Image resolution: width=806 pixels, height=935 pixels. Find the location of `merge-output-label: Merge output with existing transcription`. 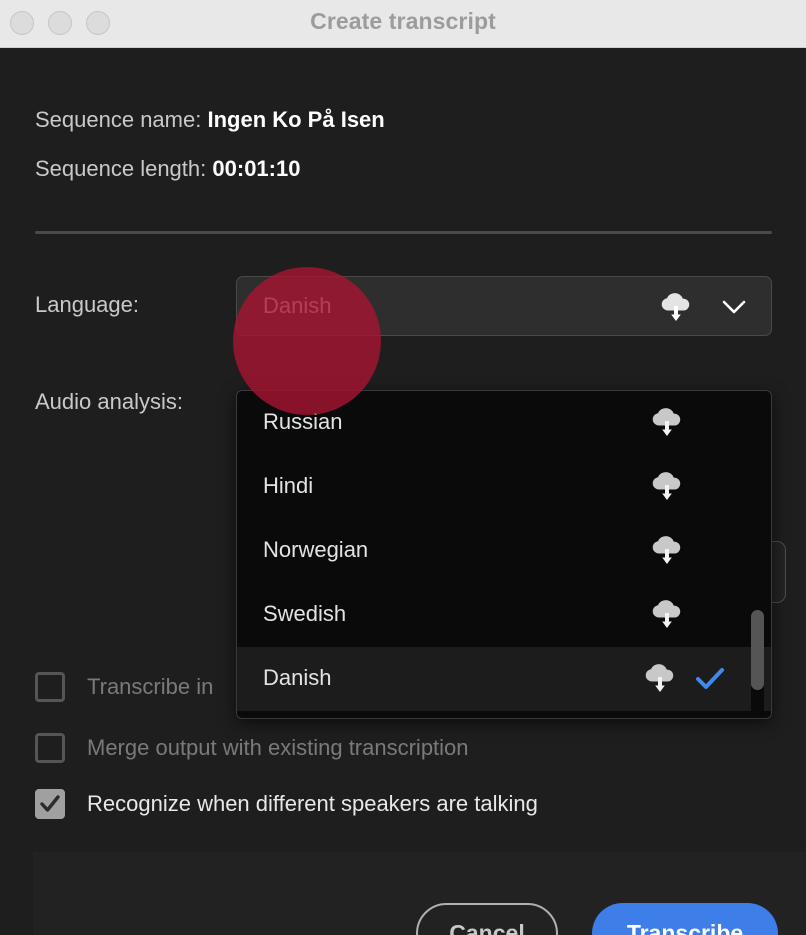

merge-output-label: Merge output with existing transcription is located at coordinates (278, 747).